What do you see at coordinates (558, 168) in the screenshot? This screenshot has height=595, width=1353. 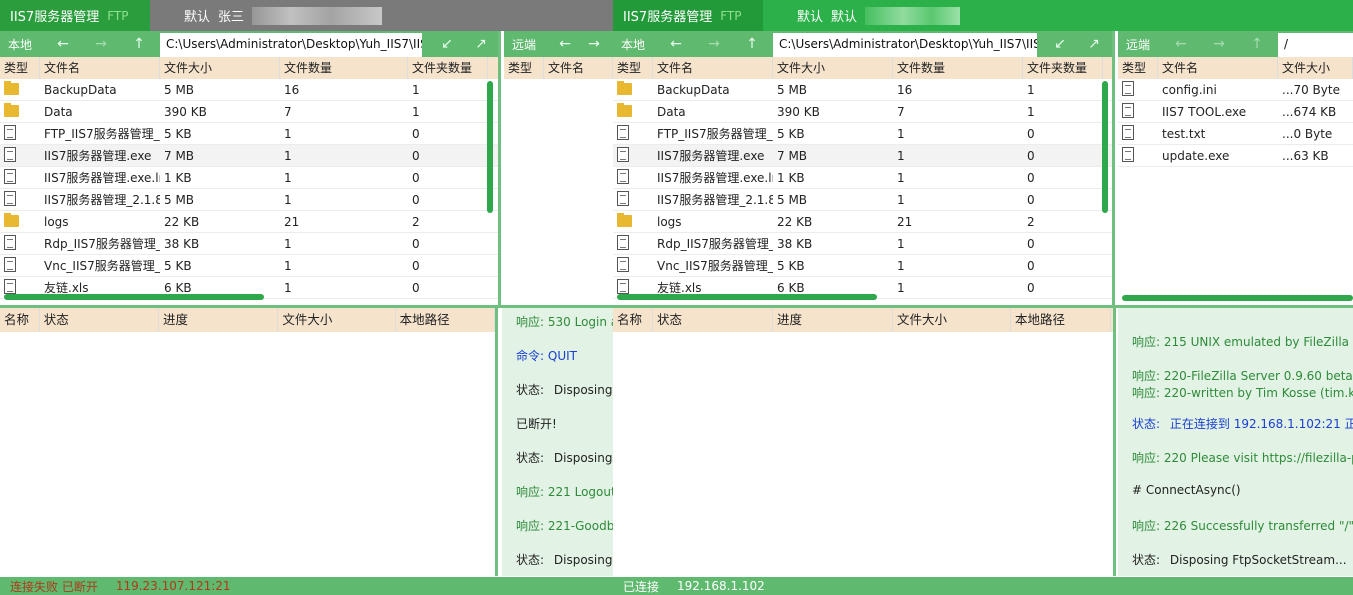 I see `remote-pane: 远端 ← → 类型 文件名` at bounding box center [558, 168].